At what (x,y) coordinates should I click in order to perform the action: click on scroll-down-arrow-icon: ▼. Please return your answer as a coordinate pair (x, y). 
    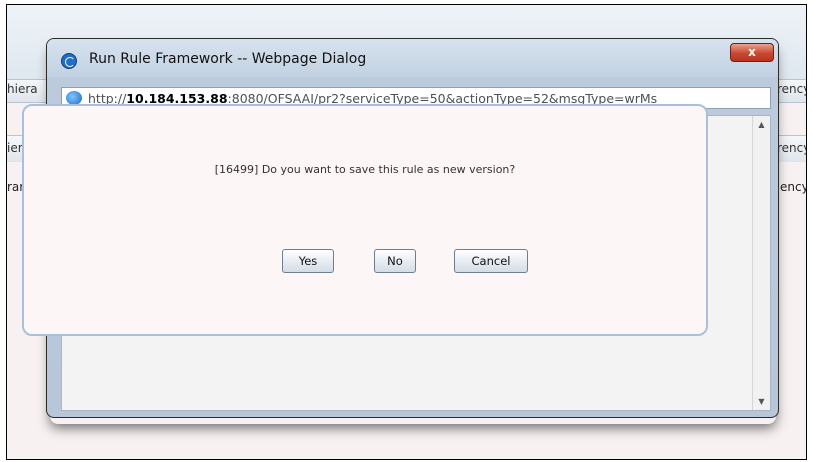
    Looking at the image, I should click on (761, 401).